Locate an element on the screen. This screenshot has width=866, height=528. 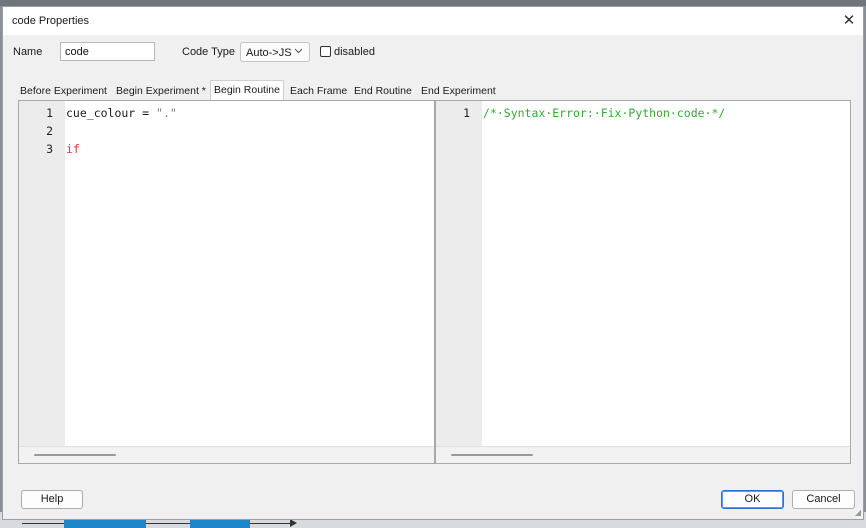
code-line: 1 cue_colour = "." is located at coordinates (226, 113).